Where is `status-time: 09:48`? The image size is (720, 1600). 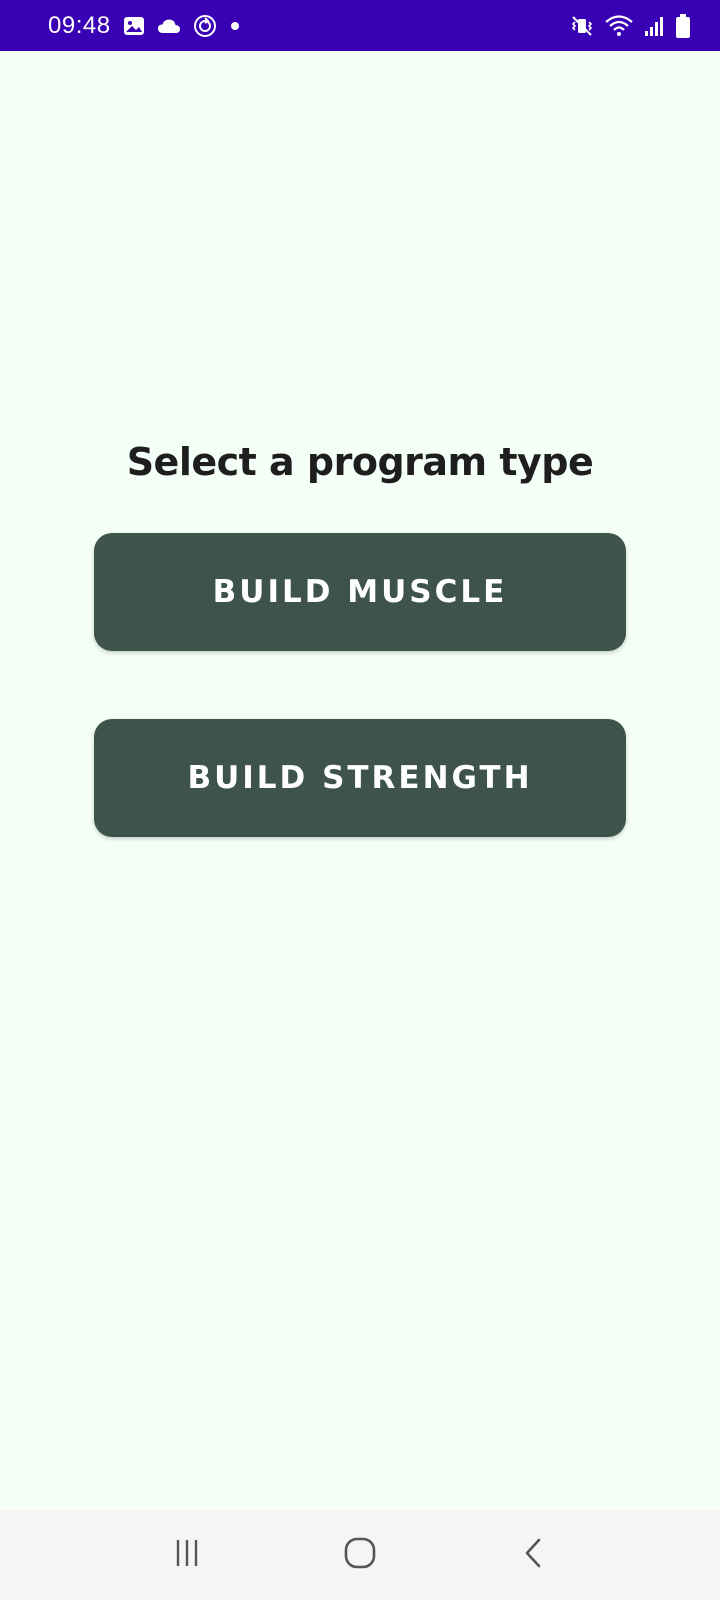
status-time: 09:48 is located at coordinates (79, 25).